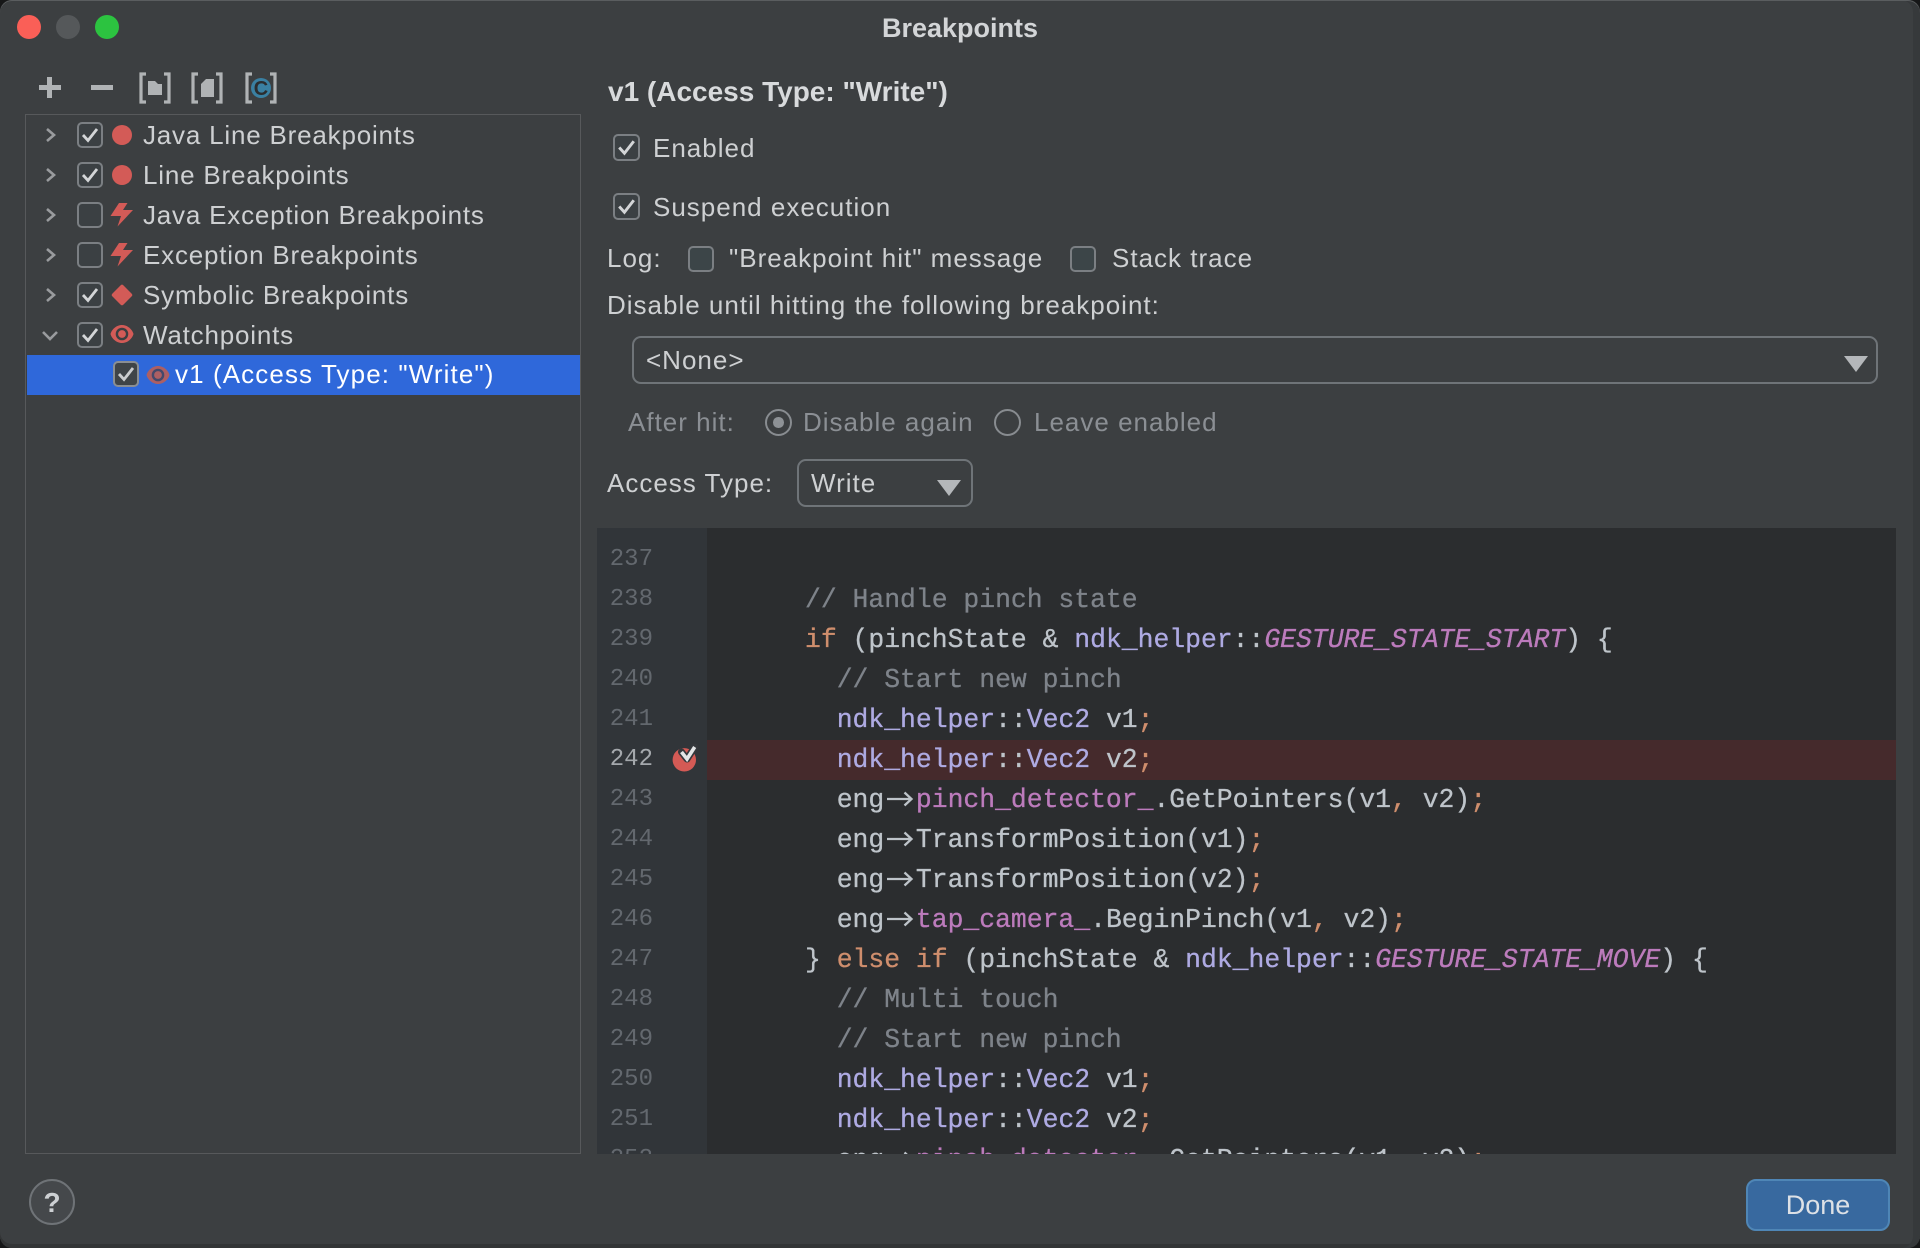 The width and height of the screenshot is (1920, 1248). I want to click on svg-text: C, so click(261, 89).